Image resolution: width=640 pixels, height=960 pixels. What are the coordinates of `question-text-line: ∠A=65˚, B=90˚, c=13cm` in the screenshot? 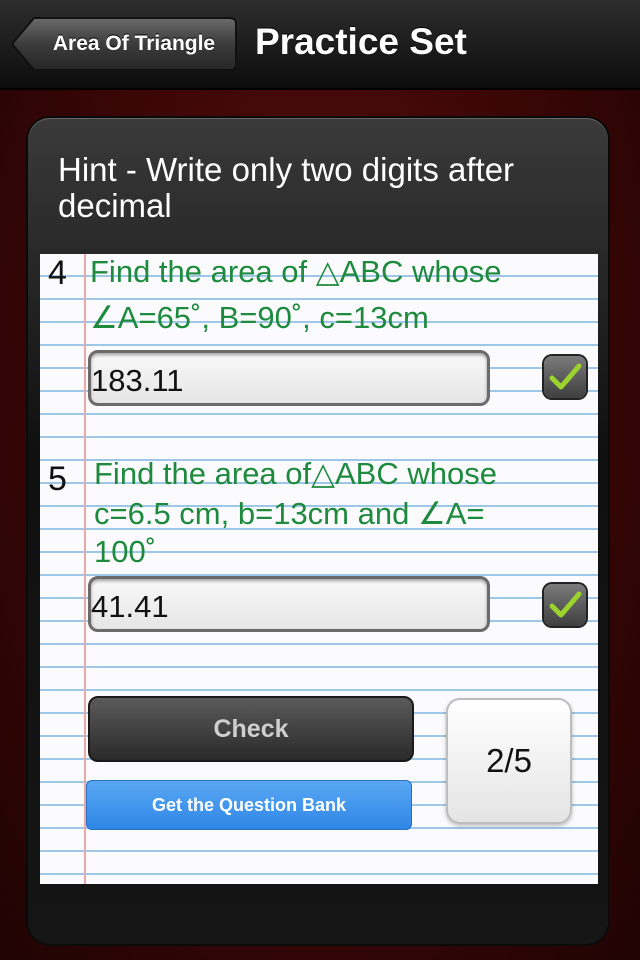 It's located at (259, 317).